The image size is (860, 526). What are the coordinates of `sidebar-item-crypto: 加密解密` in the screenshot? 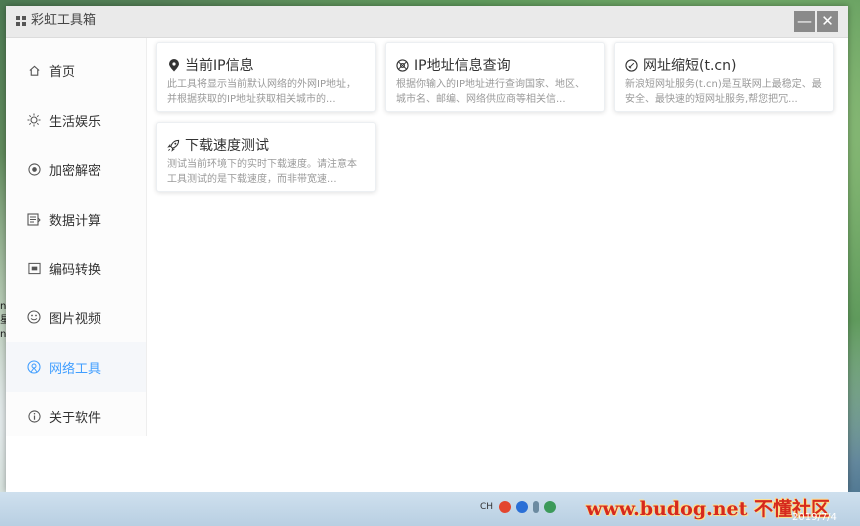 It's located at (76, 169).